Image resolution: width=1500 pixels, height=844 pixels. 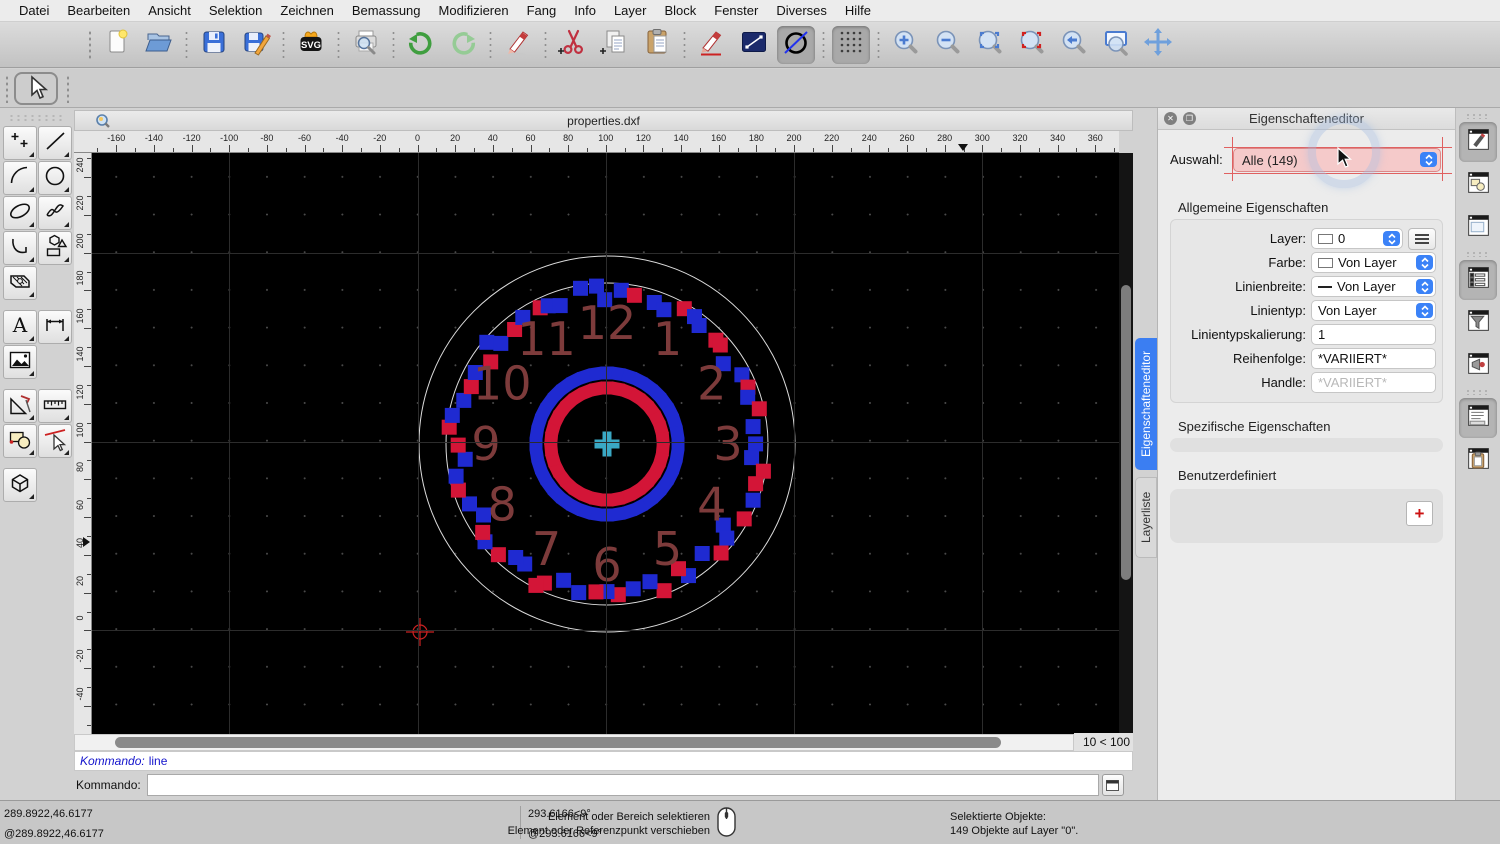 What do you see at coordinates (366, 45) in the screenshot?
I see `print-preview-button` at bounding box center [366, 45].